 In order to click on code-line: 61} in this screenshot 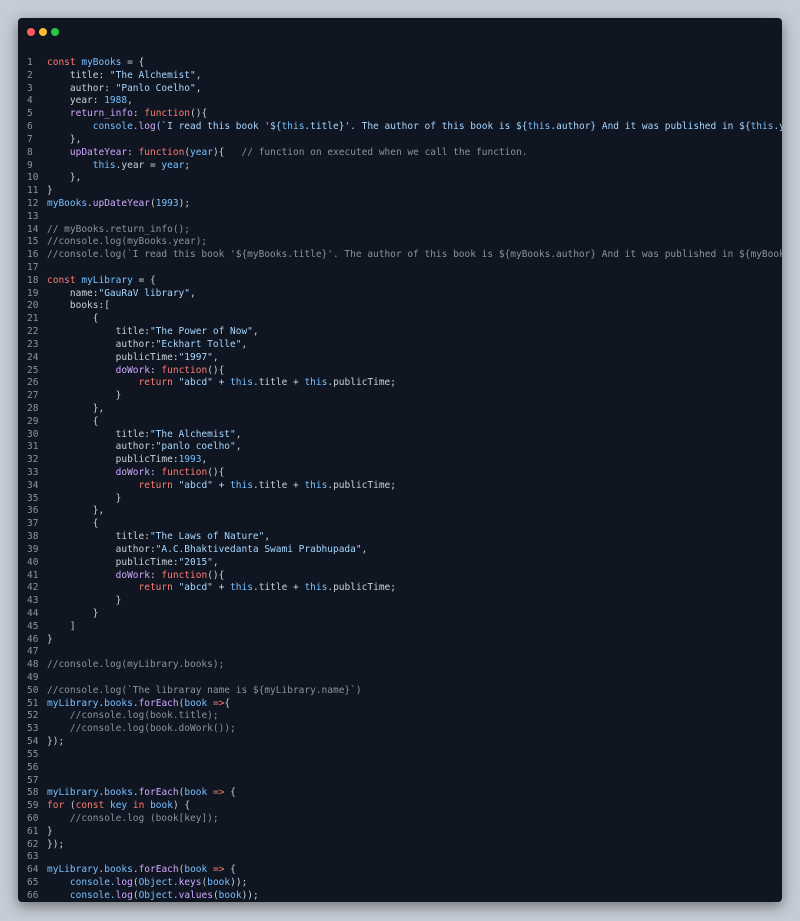, I will do `click(400, 832)`.